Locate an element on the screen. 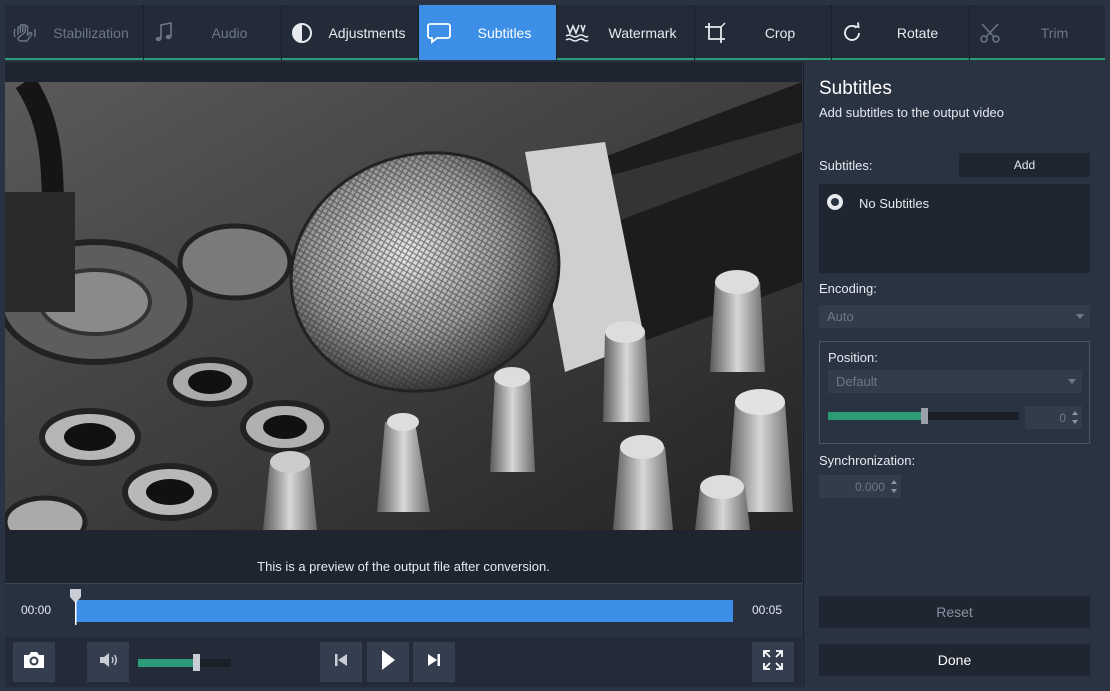  tab-label: Crop is located at coordinates (780, 32).